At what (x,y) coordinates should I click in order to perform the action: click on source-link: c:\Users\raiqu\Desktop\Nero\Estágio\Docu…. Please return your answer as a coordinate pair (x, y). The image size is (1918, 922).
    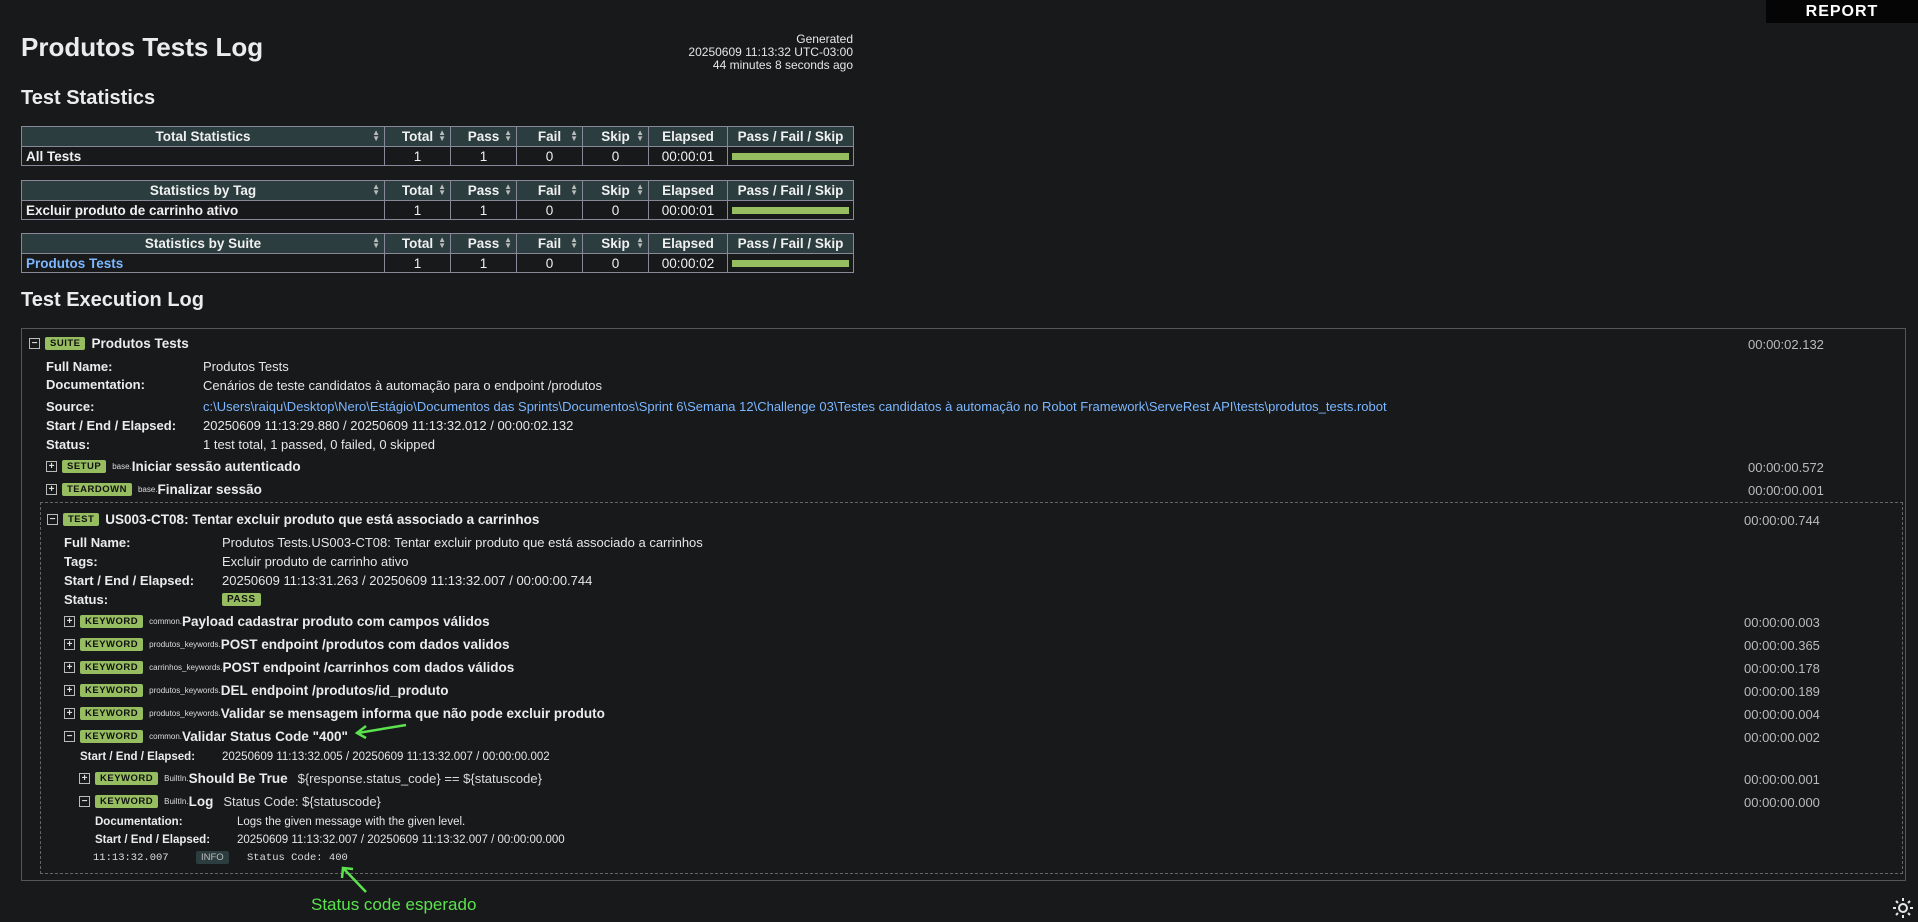
    Looking at the image, I should click on (795, 406).